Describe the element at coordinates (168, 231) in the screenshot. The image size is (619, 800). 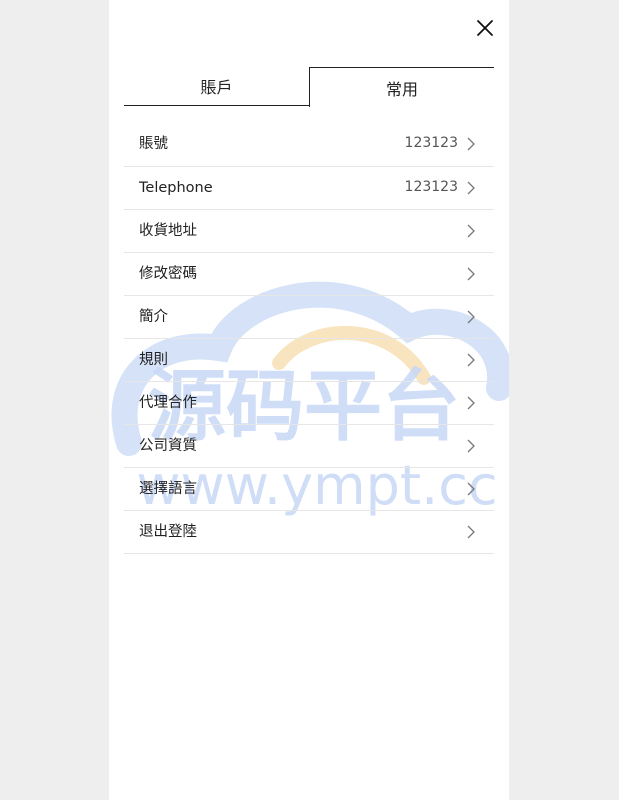
I see `menu-item-label: 收貨地址` at that location.